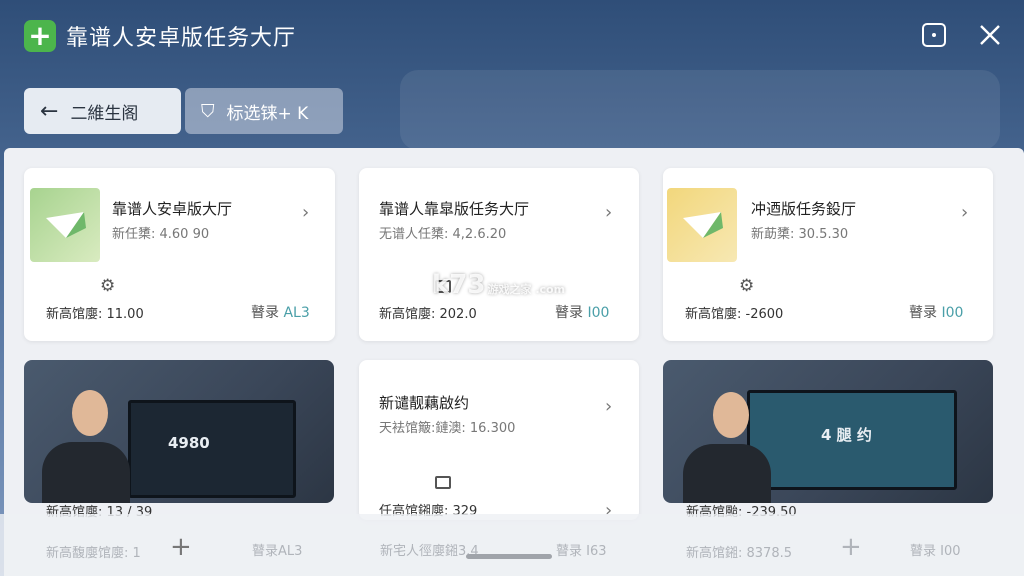  Describe the element at coordinates (499, 440) in the screenshot. I see `task-card: 新谴靓藕啟约 天袪馆簸:鏈澳: 16.300 › 任高馆鎺廮: 329 ›` at that location.